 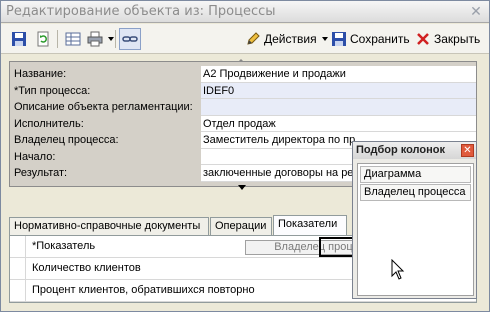 What do you see at coordinates (253, 39) in the screenshot?
I see `pencil-icon` at bounding box center [253, 39].